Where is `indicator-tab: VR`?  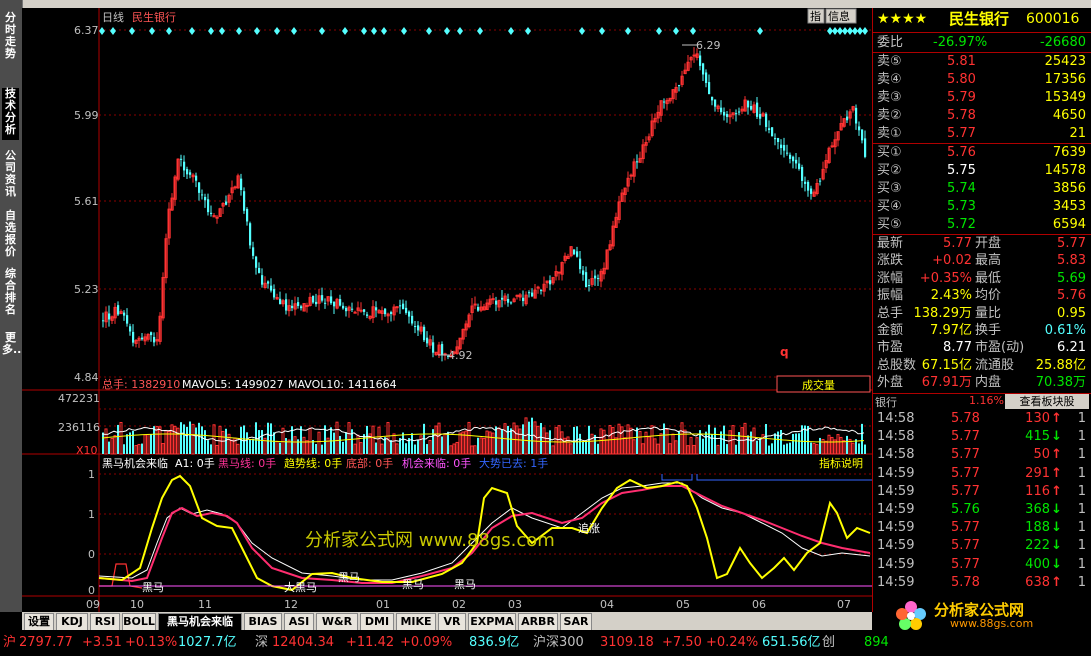
indicator-tab: VR is located at coordinates (452, 622).